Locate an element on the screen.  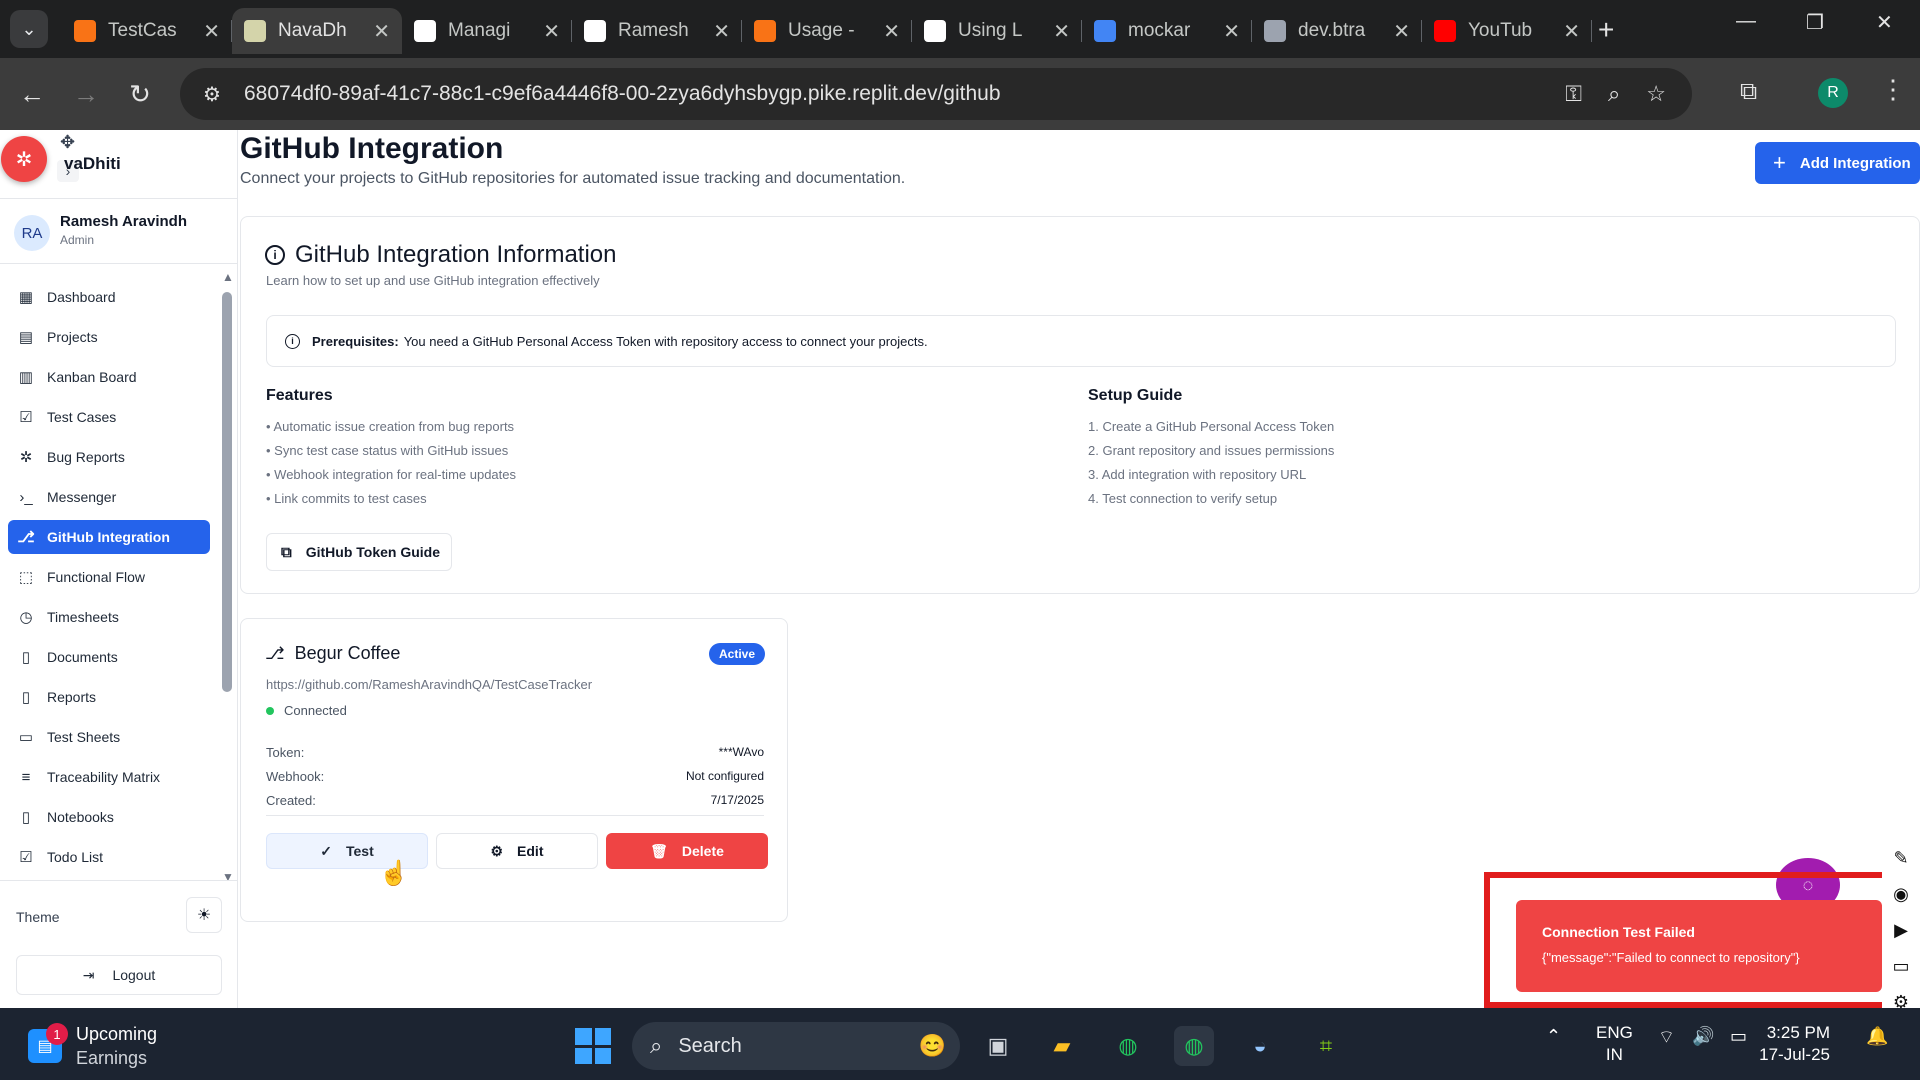
github-token-guide-button: ⧉ GitHub Token Guide is located at coordinates (359, 552).